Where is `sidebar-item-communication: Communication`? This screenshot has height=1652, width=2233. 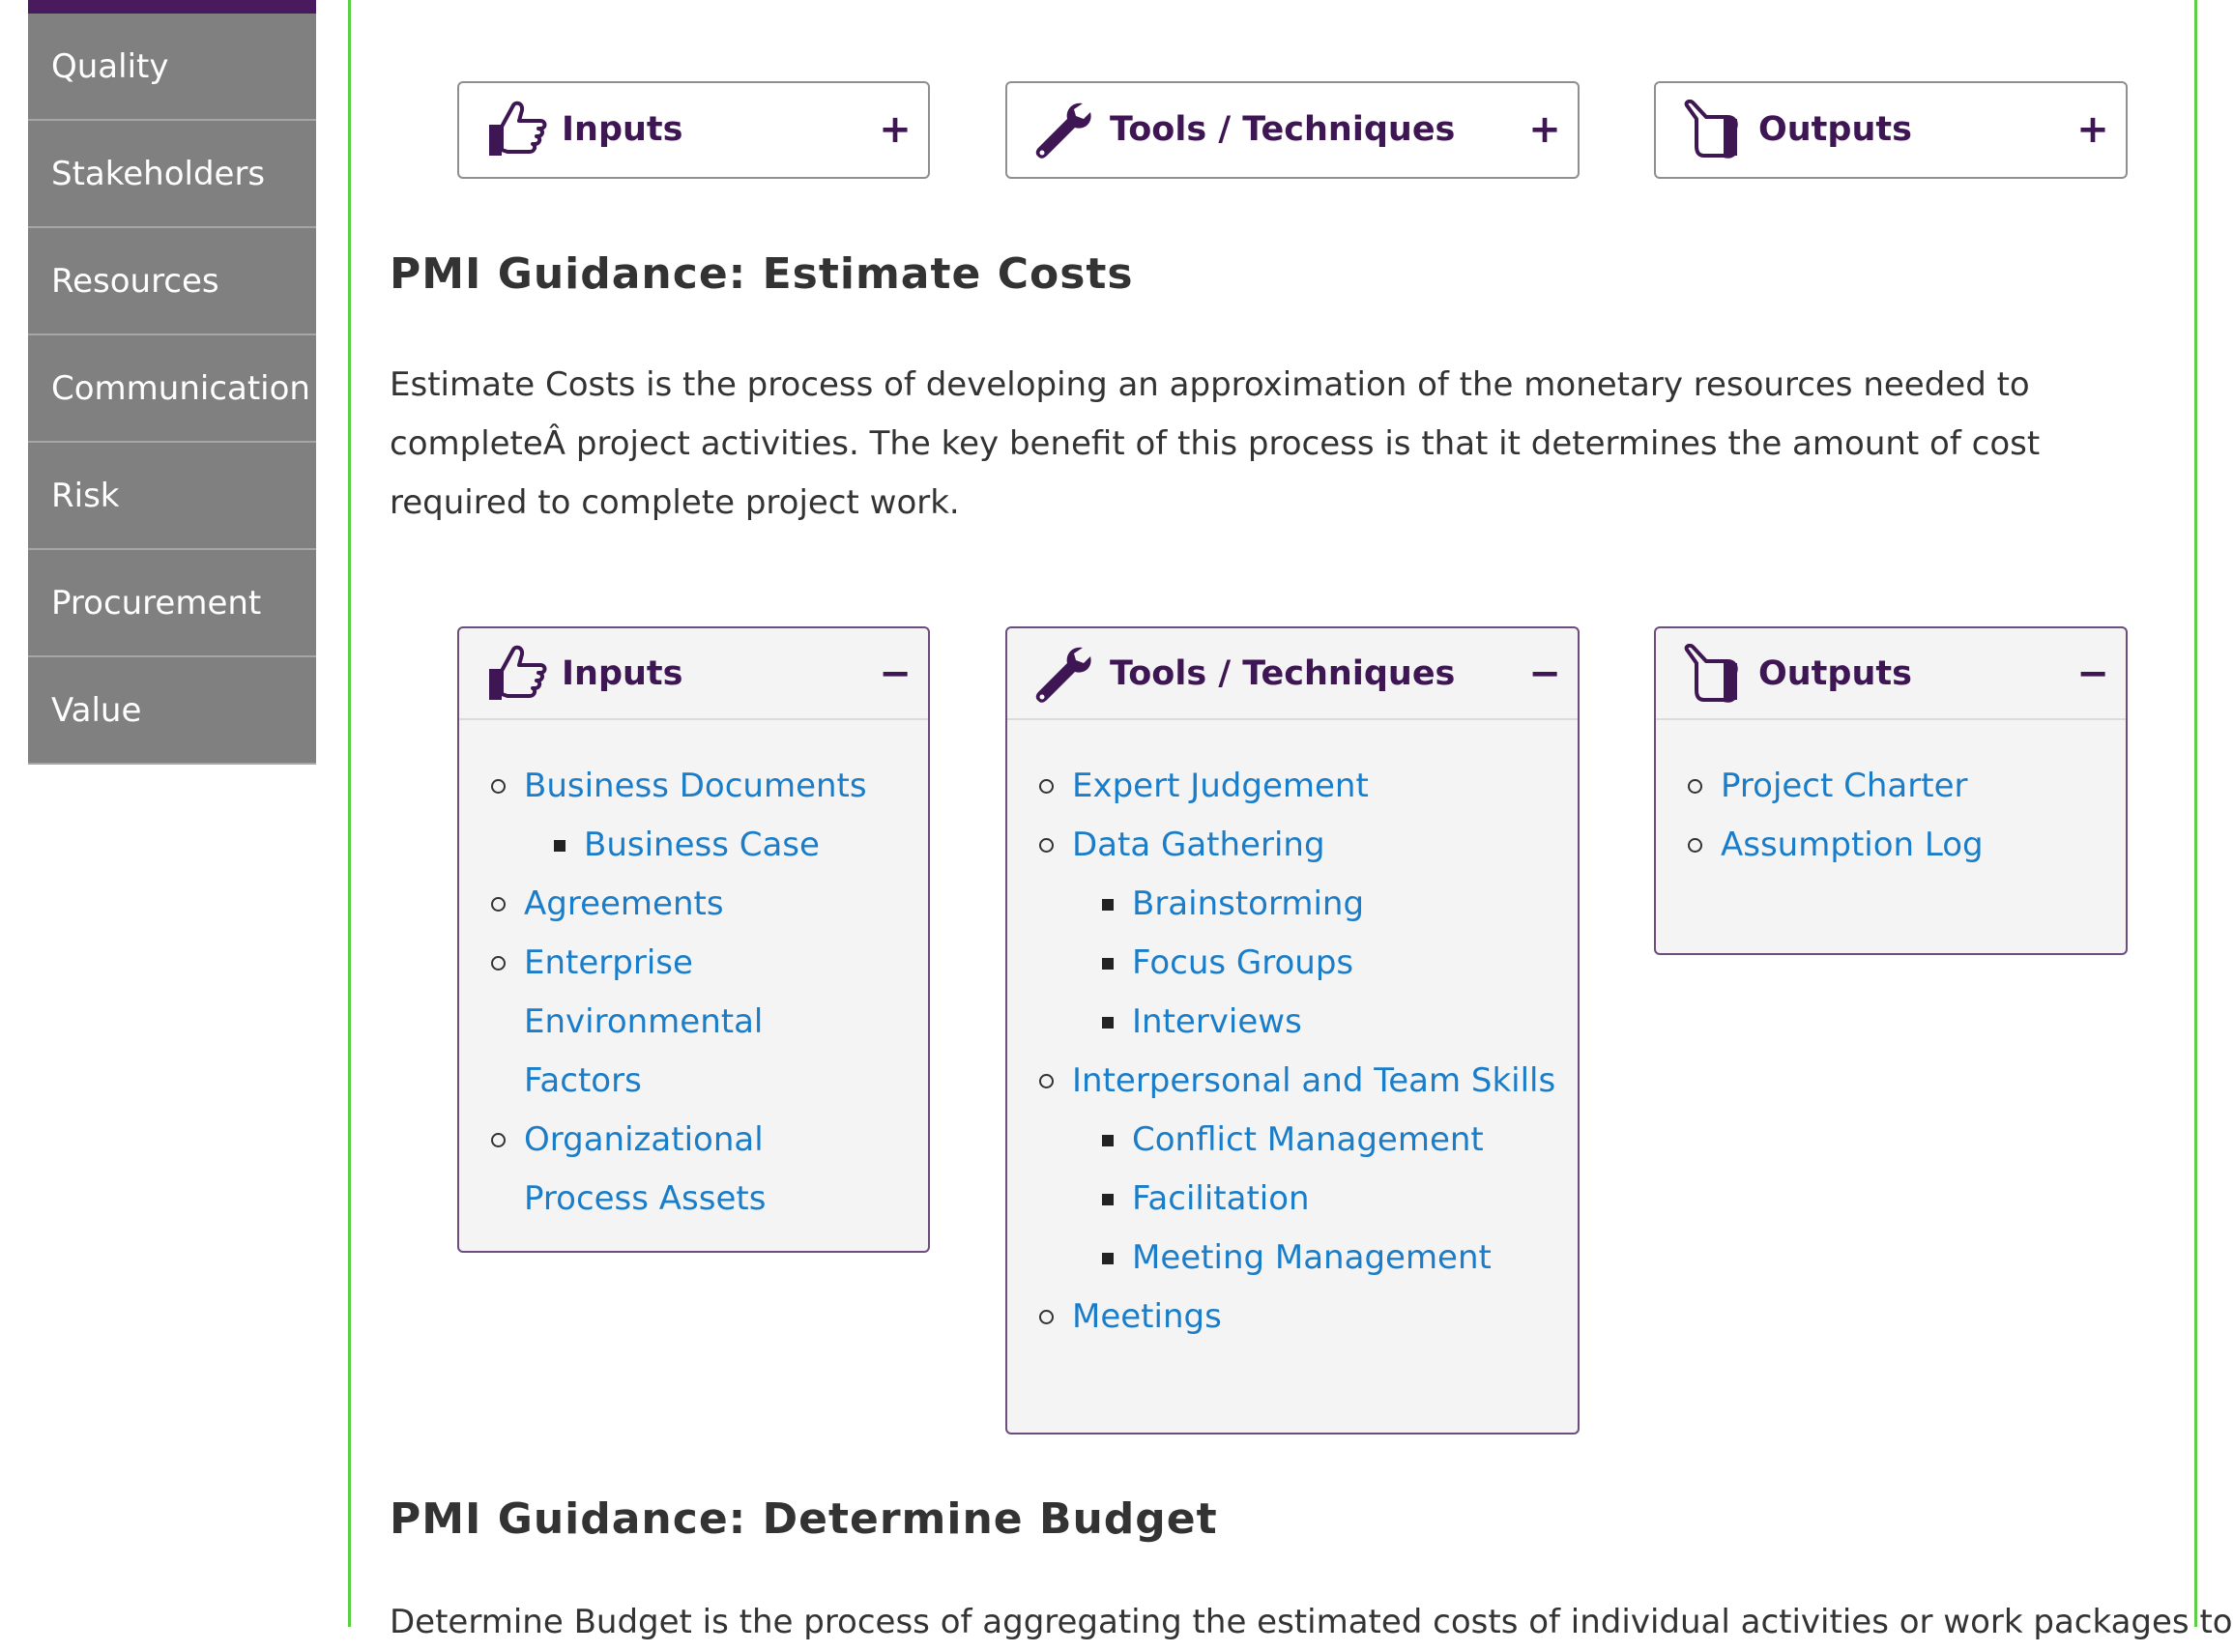
sidebar-item-communication: Communication is located at coordinates (172, 389).